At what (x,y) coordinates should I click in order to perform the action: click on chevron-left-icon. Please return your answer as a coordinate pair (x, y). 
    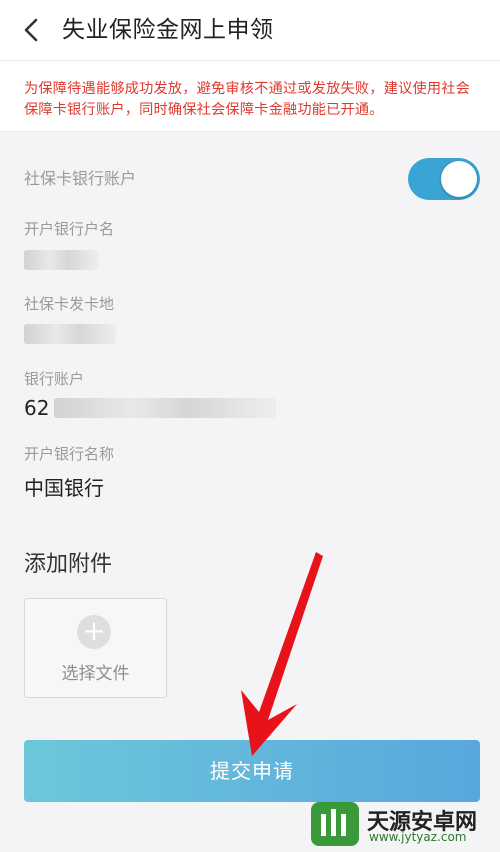
    Looking at the image, I should click on (32, 30).